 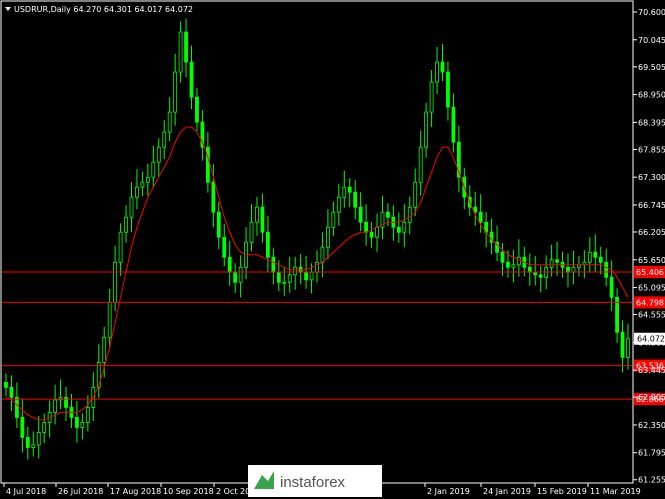 I want to click on x-tick-label: 24 Jan 2019, so click(x=507, y=491).